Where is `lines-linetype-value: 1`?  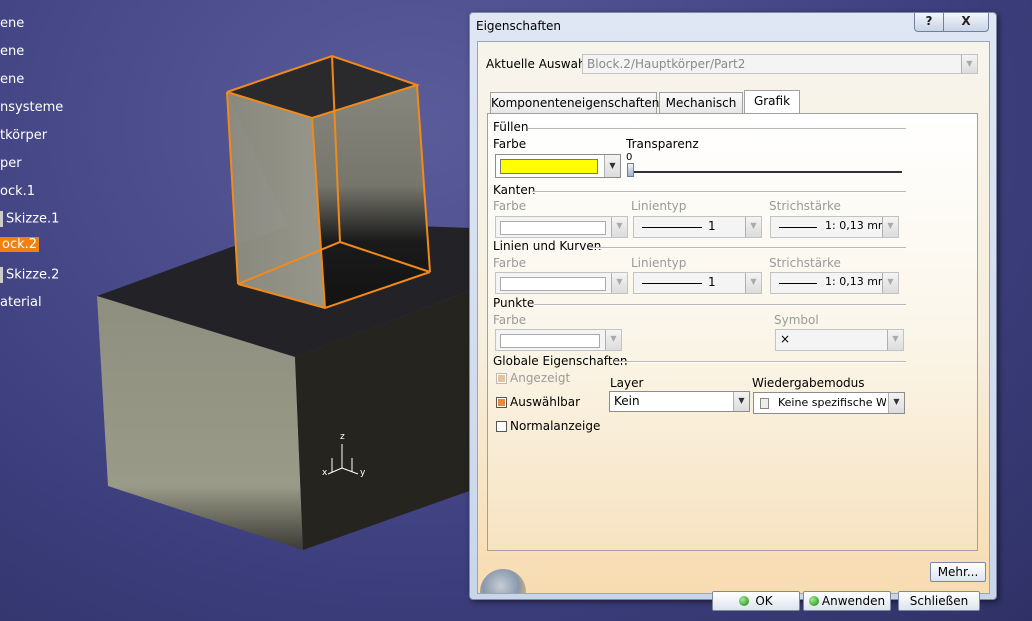
lines-linetype-value: 1 is located at coordinates (712, 282).